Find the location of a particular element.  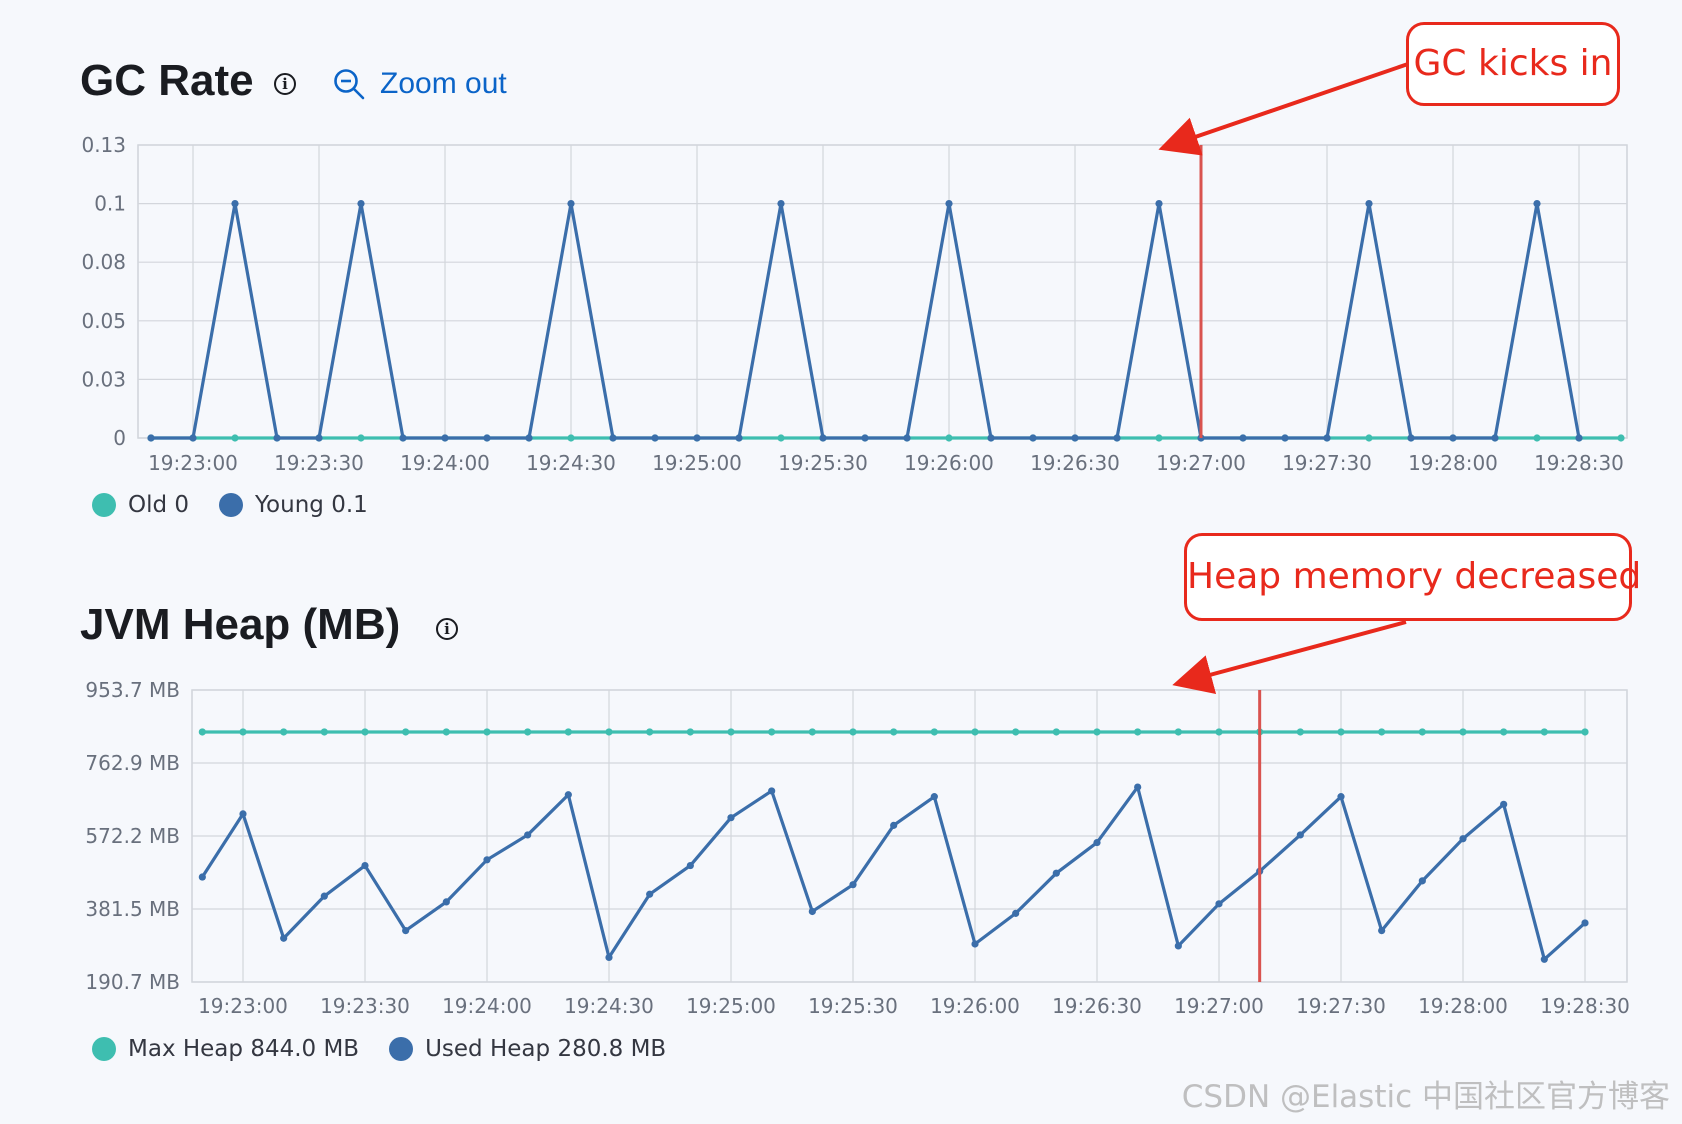

x-tick-label: 19:24:30 is located at coordinates (609, 1006).